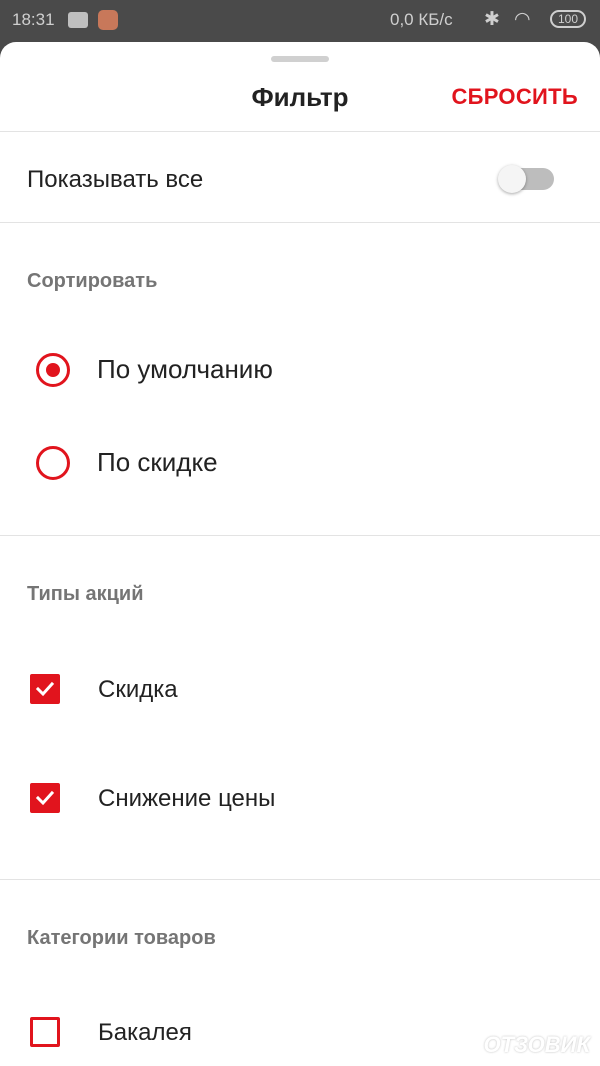 This screenshot has height=1066, width=600. I want to click on app-notification-icon, so click(108, 20).